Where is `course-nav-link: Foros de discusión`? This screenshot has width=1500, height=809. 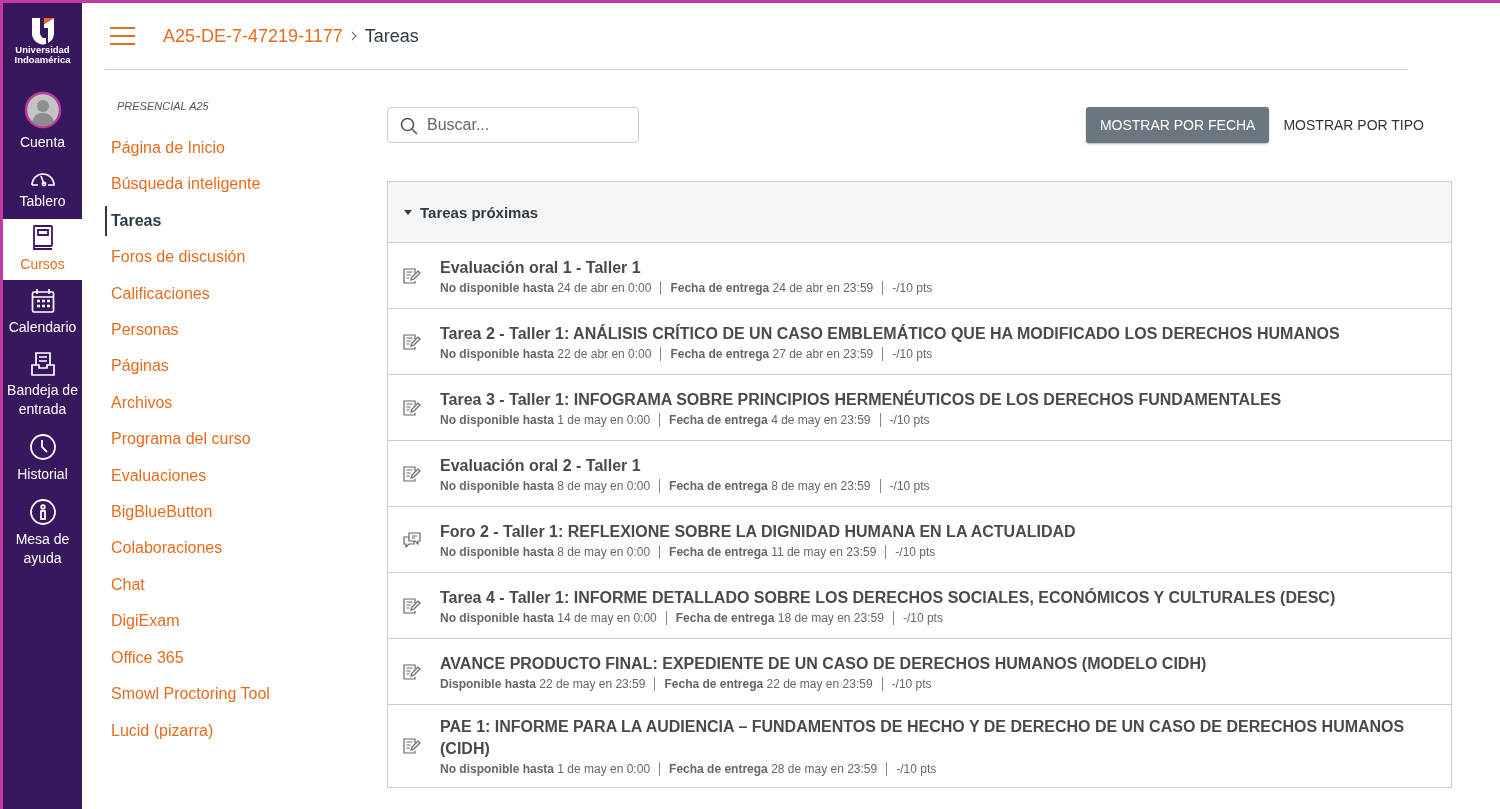
course-nav-link: Foros de discusión is located at coordinates (212, 257).